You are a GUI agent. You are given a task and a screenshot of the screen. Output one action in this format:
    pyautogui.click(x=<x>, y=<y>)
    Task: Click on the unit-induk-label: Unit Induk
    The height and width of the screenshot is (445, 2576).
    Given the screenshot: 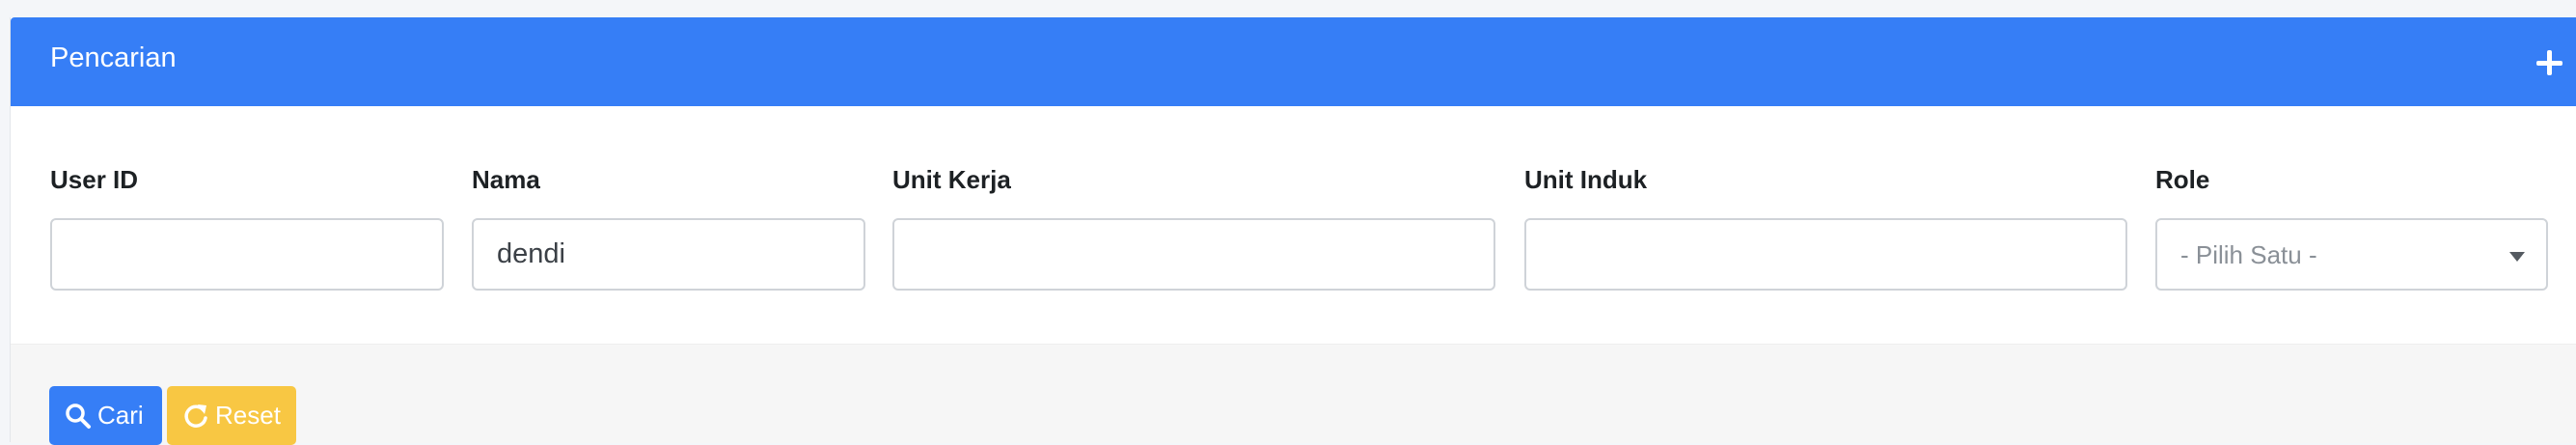 What is the action you would take?
    pyautogui.click(x=1586, y=179)
    